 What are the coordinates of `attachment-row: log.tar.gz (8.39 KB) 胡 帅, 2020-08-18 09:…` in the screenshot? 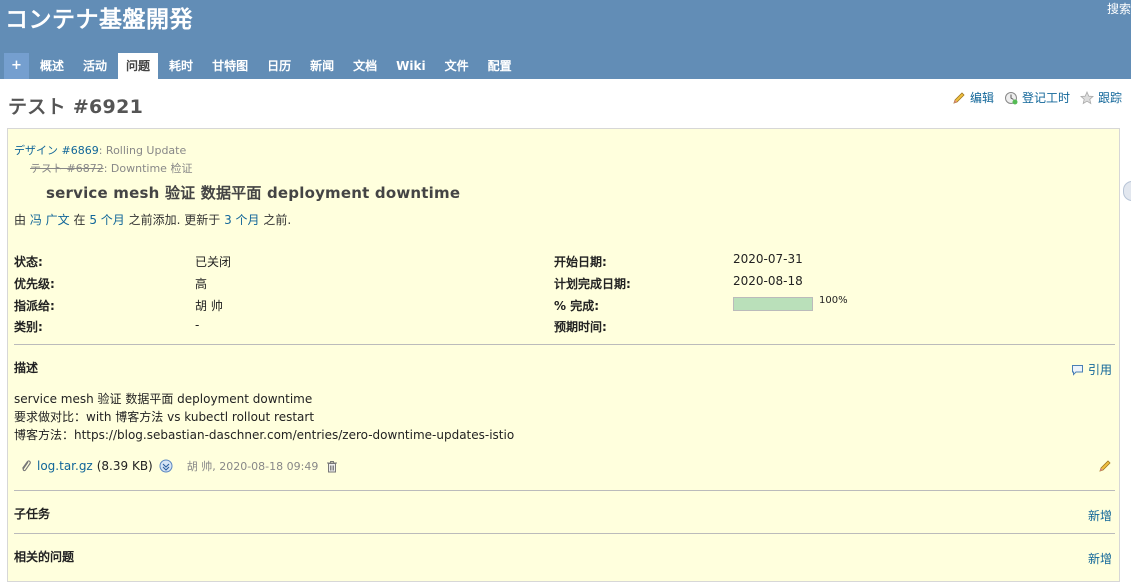 It's located at (179, 466).